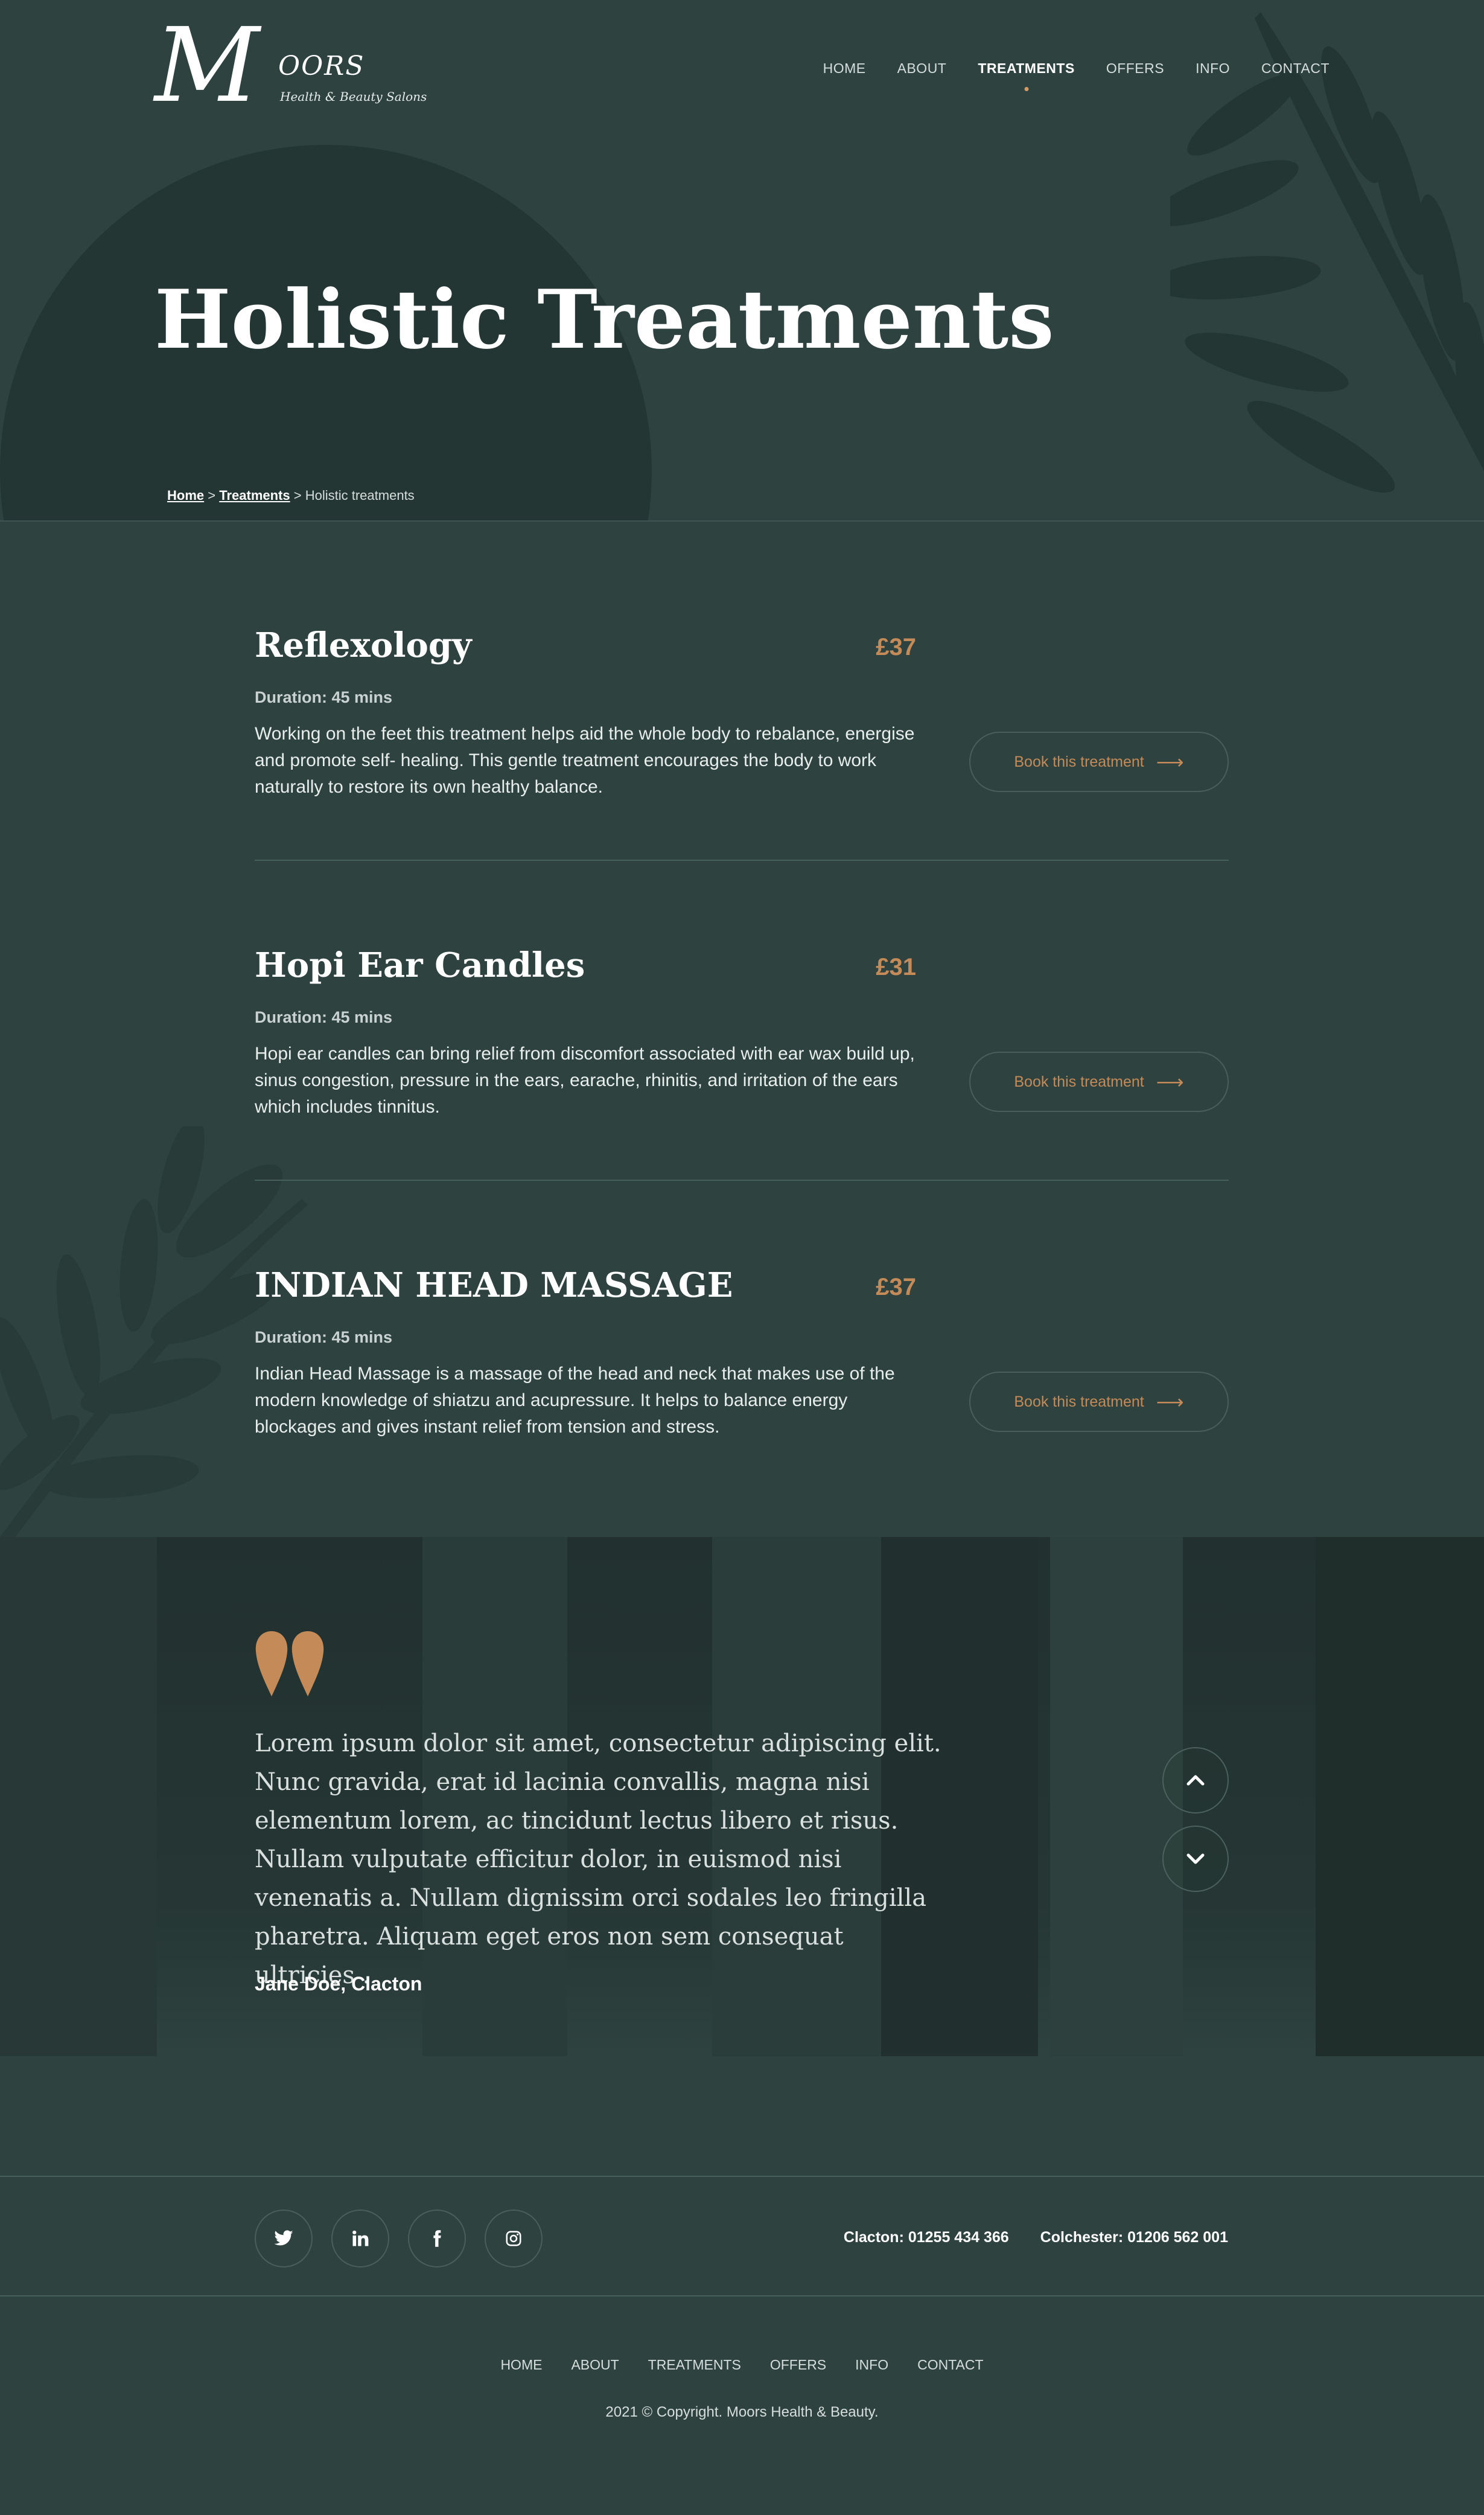  I want to click on twitter-icon, so click(283, 2238).